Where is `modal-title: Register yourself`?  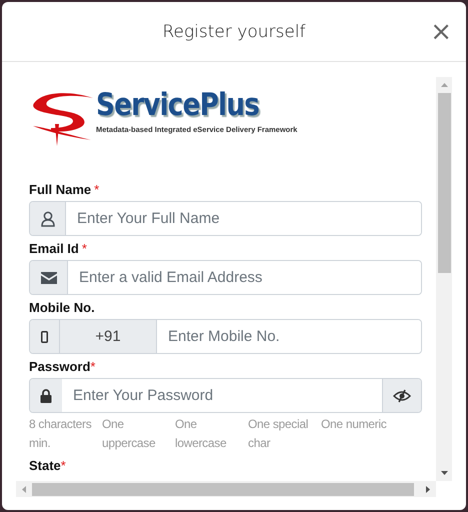
modal-title: Register yourself is located at coordinates (234, 32).